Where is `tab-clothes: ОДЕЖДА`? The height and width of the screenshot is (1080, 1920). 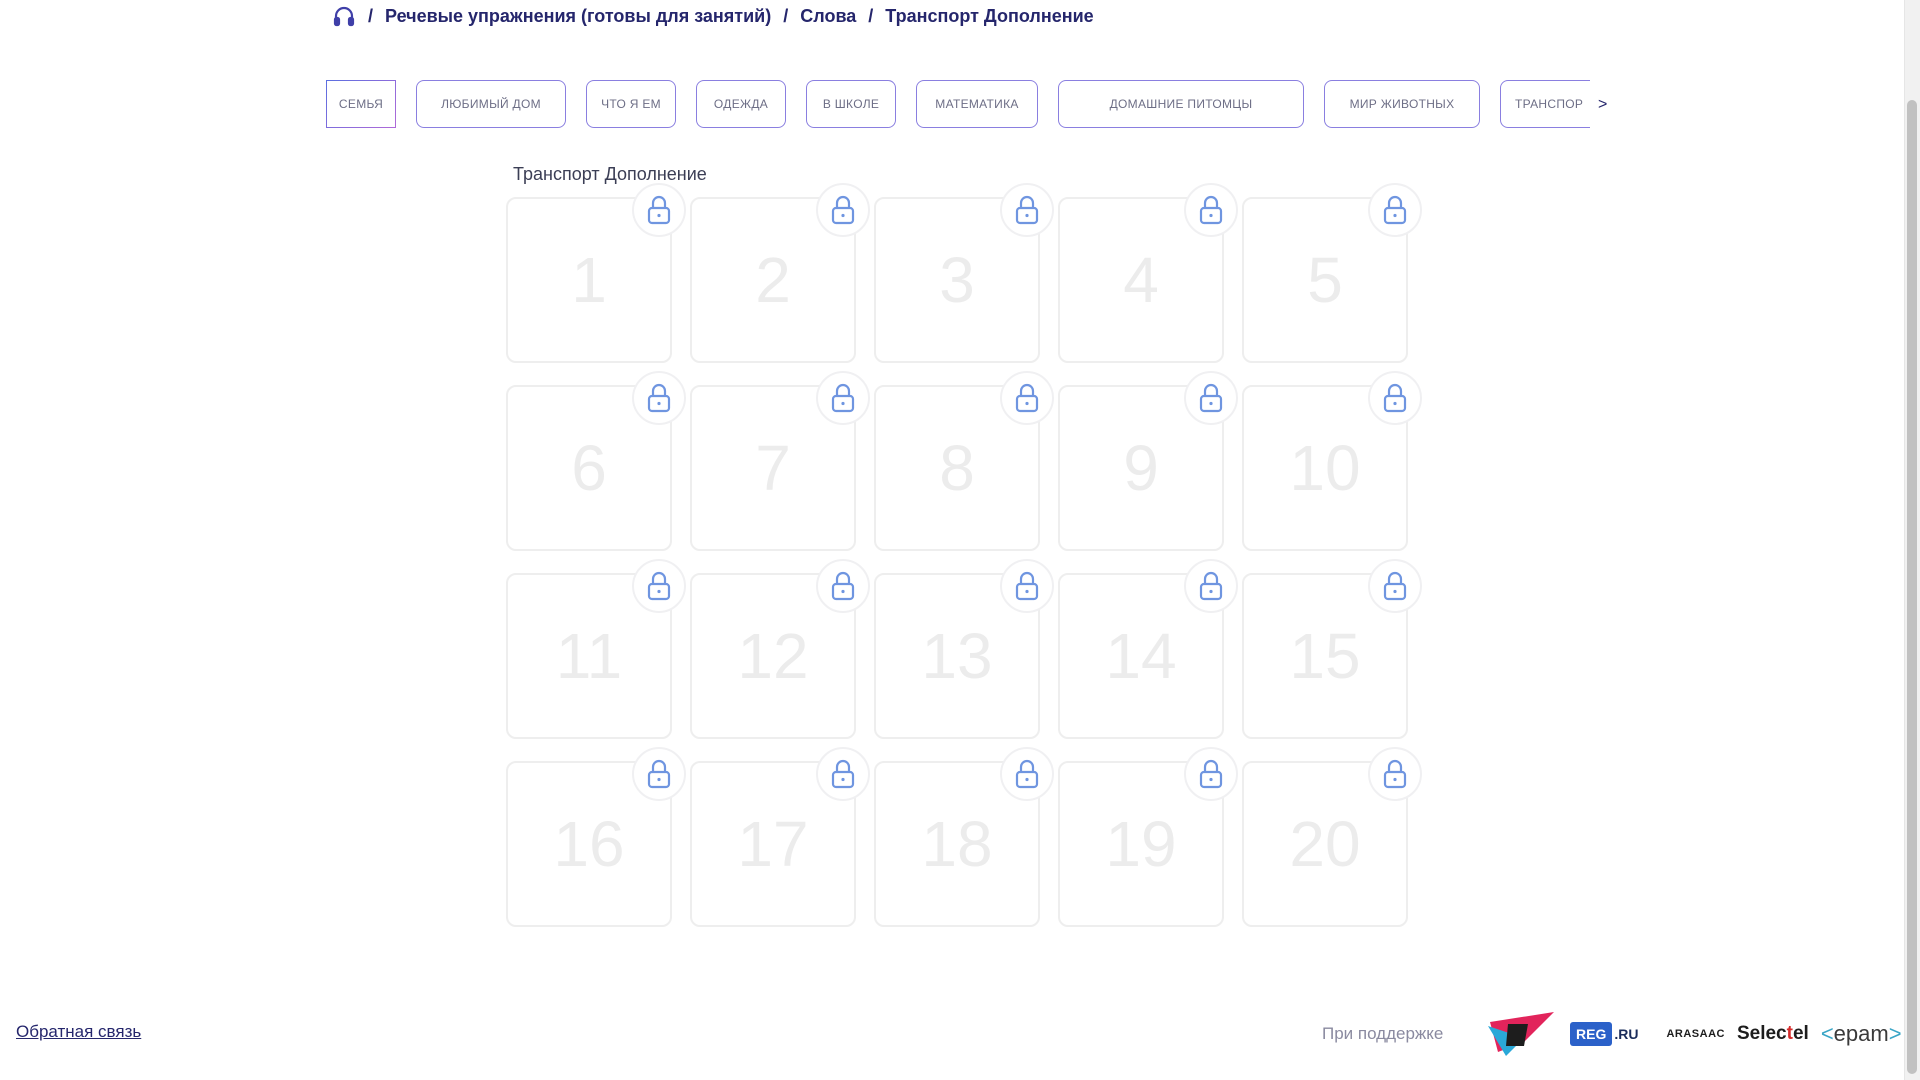
tab-clothes: ОДЕЖДА is located at coordinates (741, 104).